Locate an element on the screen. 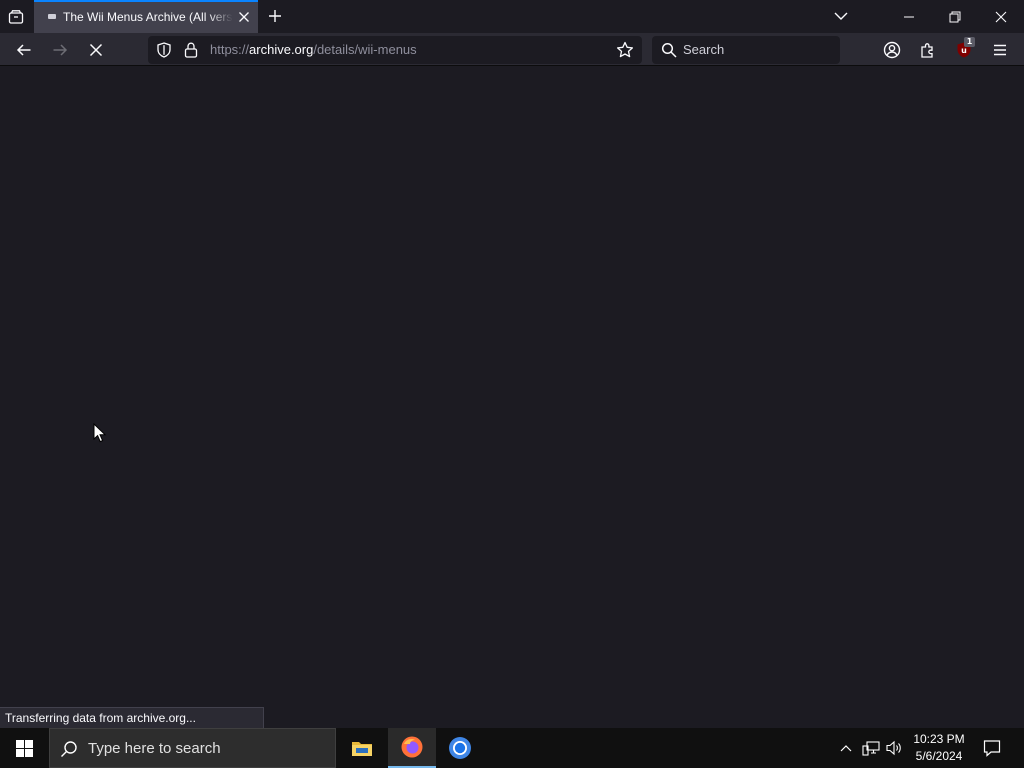 The image size is (1024, 768). address-bar: https://archive.org/details/wii-menus is located at coordinates (395, 50).